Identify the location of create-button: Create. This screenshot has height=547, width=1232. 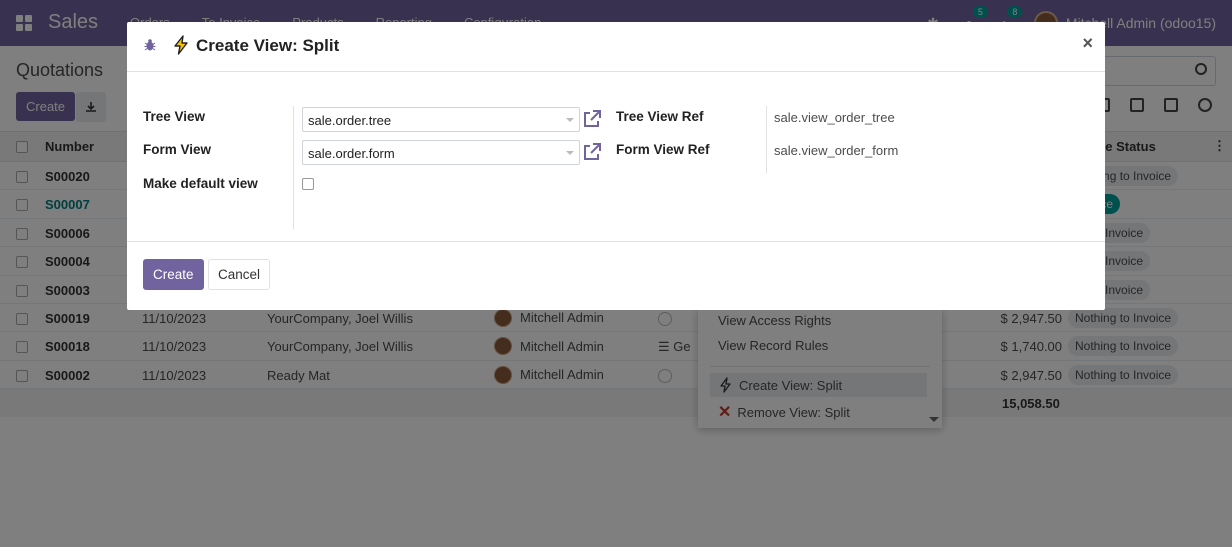
(173, 274).